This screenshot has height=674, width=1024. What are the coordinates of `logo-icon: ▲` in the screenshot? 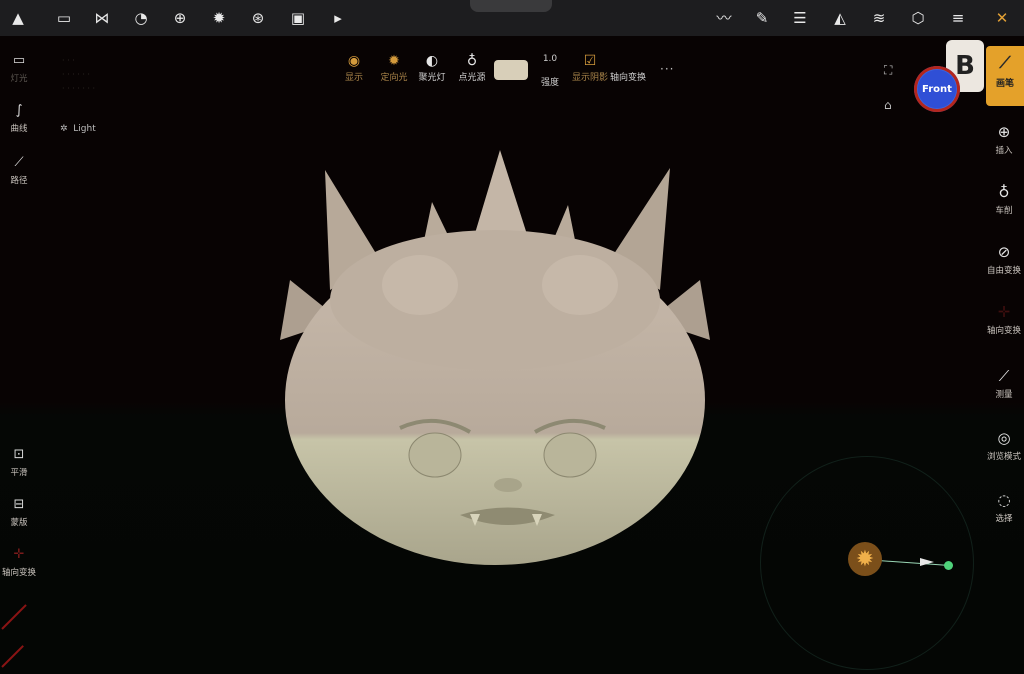 It's located at (18, 18).